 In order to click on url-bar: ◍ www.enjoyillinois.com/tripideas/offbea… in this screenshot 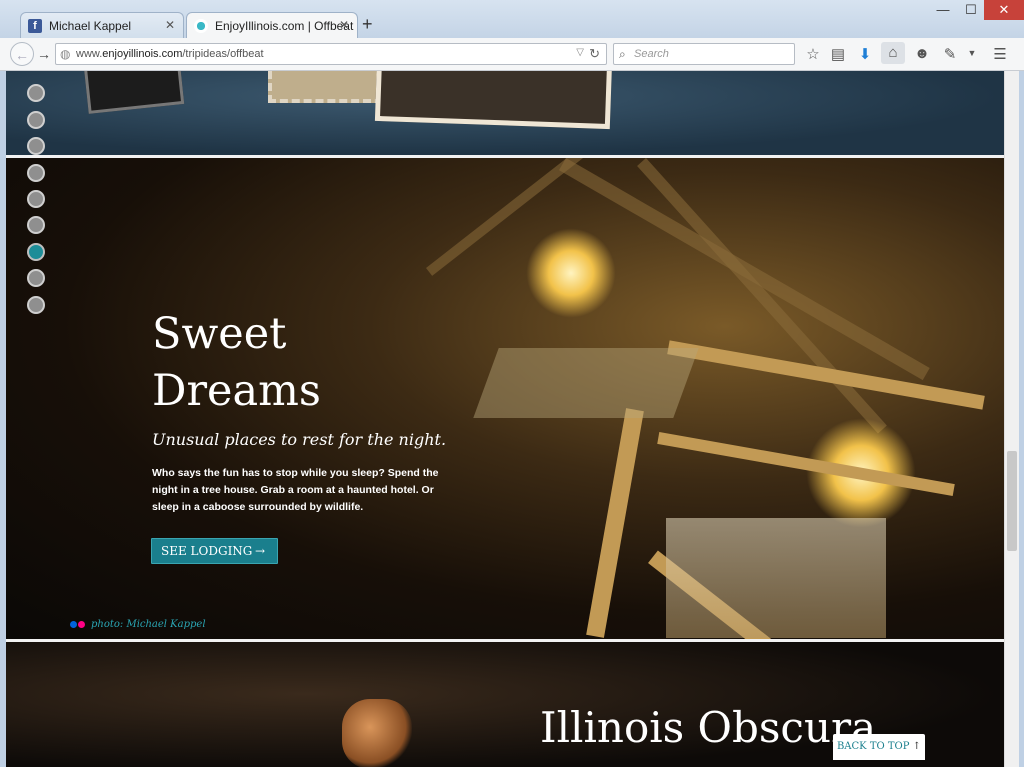, I will do `click(331, 54)`.